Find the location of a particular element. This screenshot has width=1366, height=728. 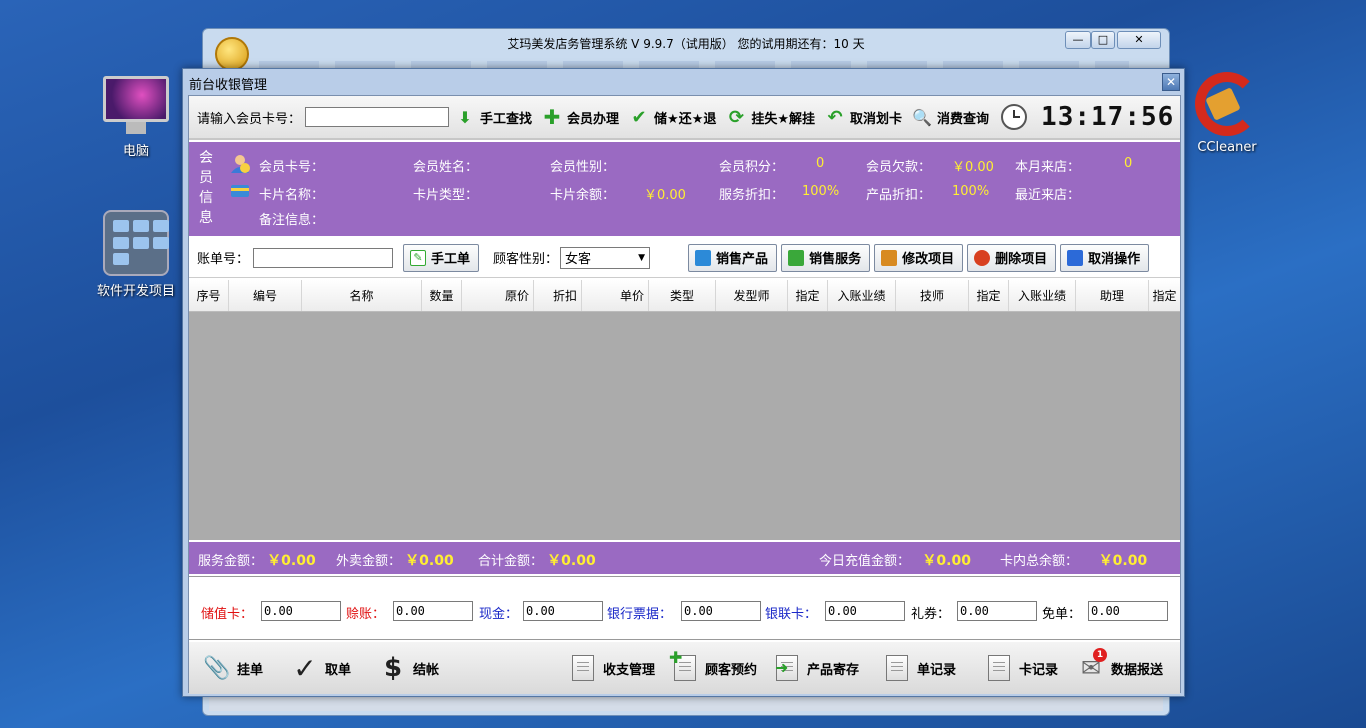

minimize-button: — is located at coordinates (1078, 40).